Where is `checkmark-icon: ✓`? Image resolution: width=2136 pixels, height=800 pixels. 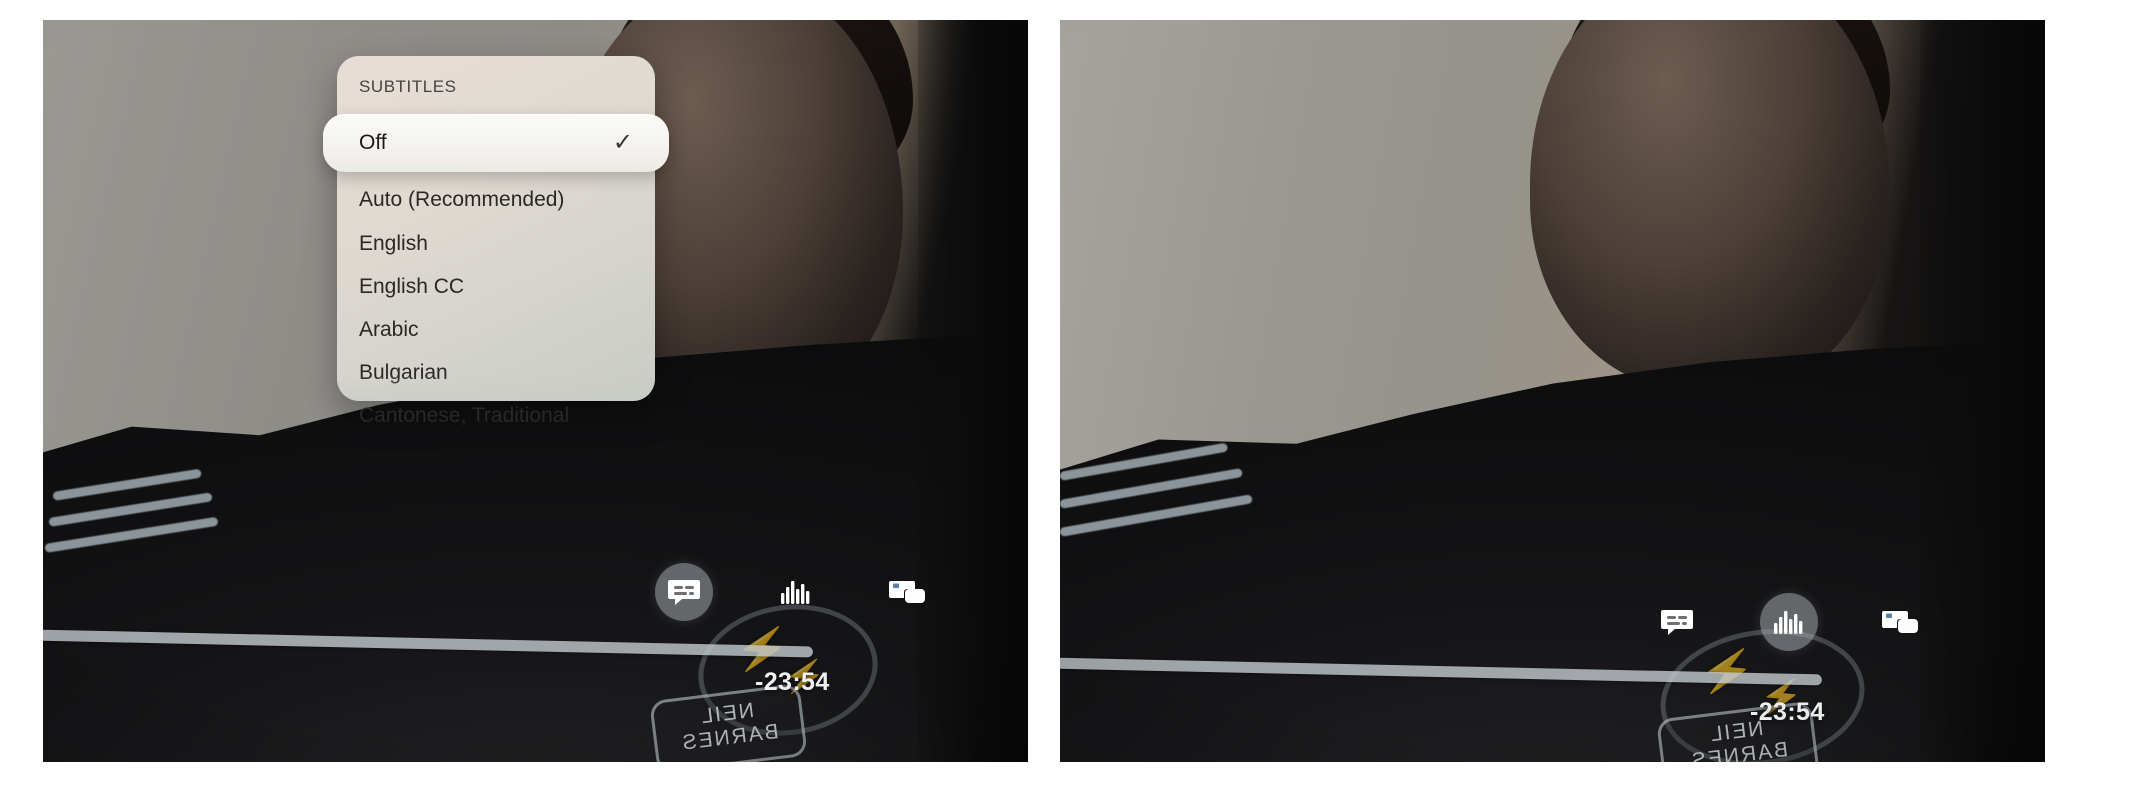
checkmark-icon: ✓ is located at coordinates (622, 142).